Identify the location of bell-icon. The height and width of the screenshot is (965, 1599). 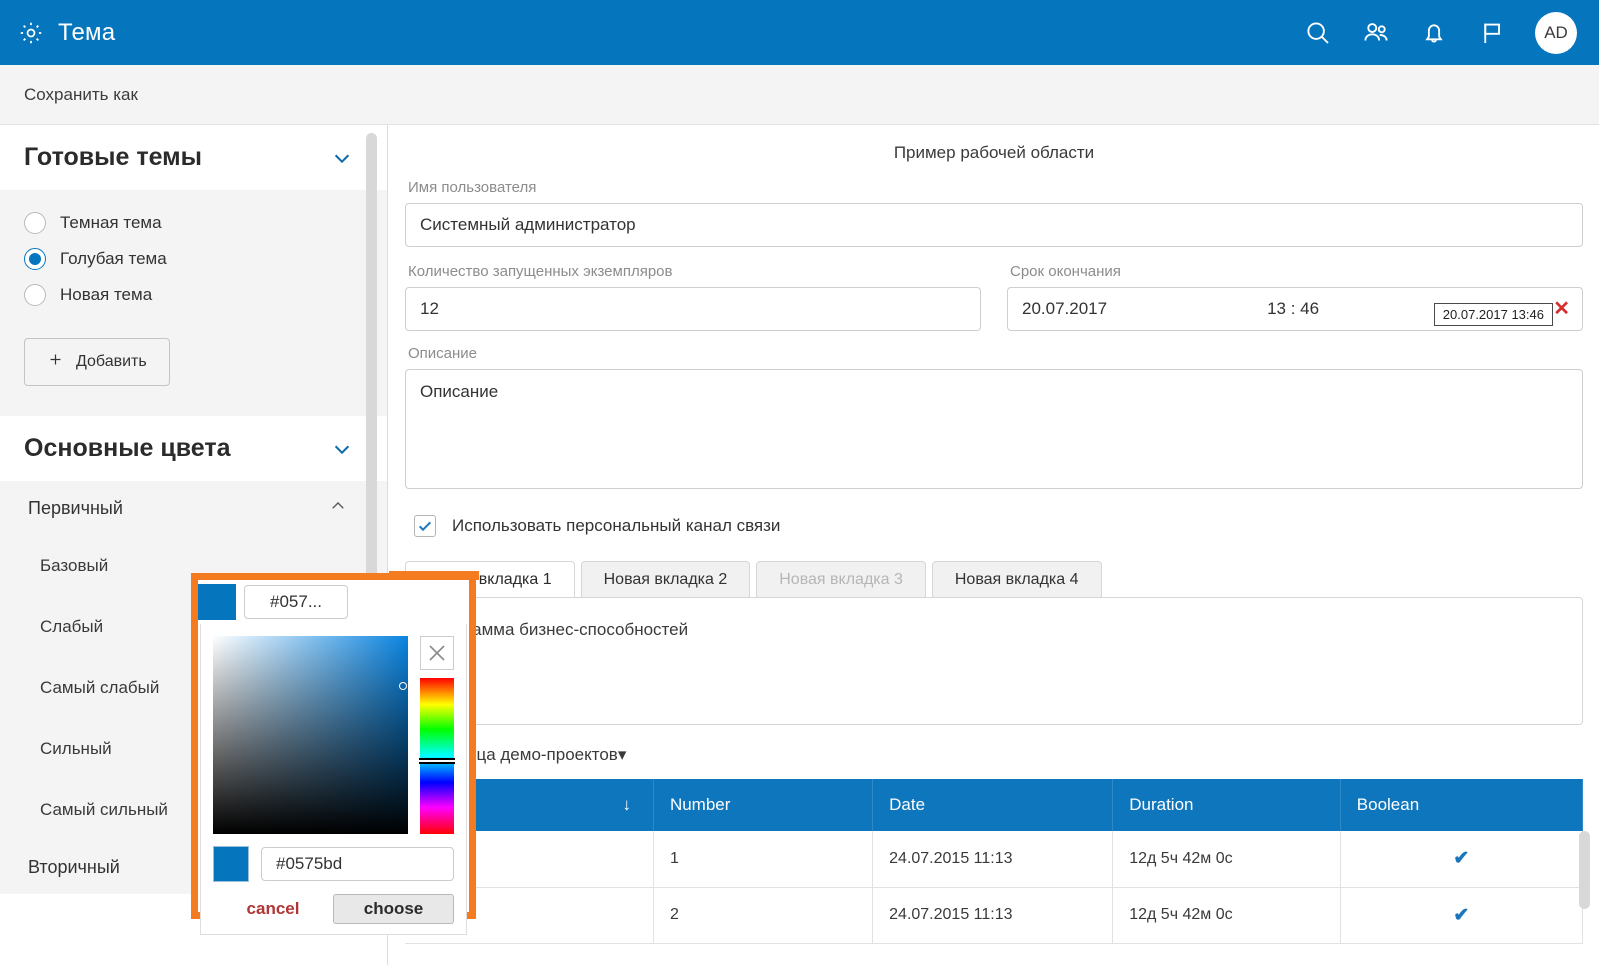
(1434, 33).